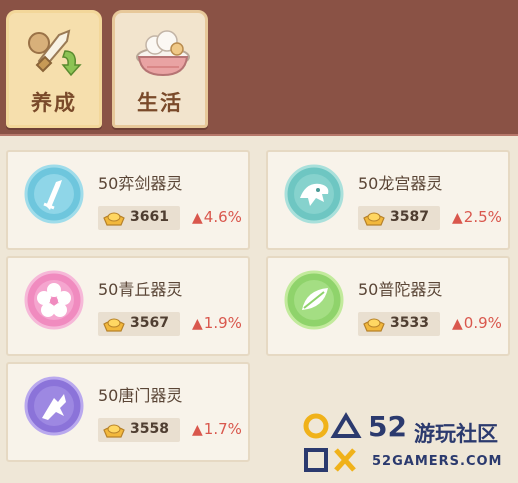 This screenshot has height=483, width=518. What do you see at coordinates (400, 183) in the screenshot?
I see `item-title: 50龙宫器灵` at bounding box center [400, 183].